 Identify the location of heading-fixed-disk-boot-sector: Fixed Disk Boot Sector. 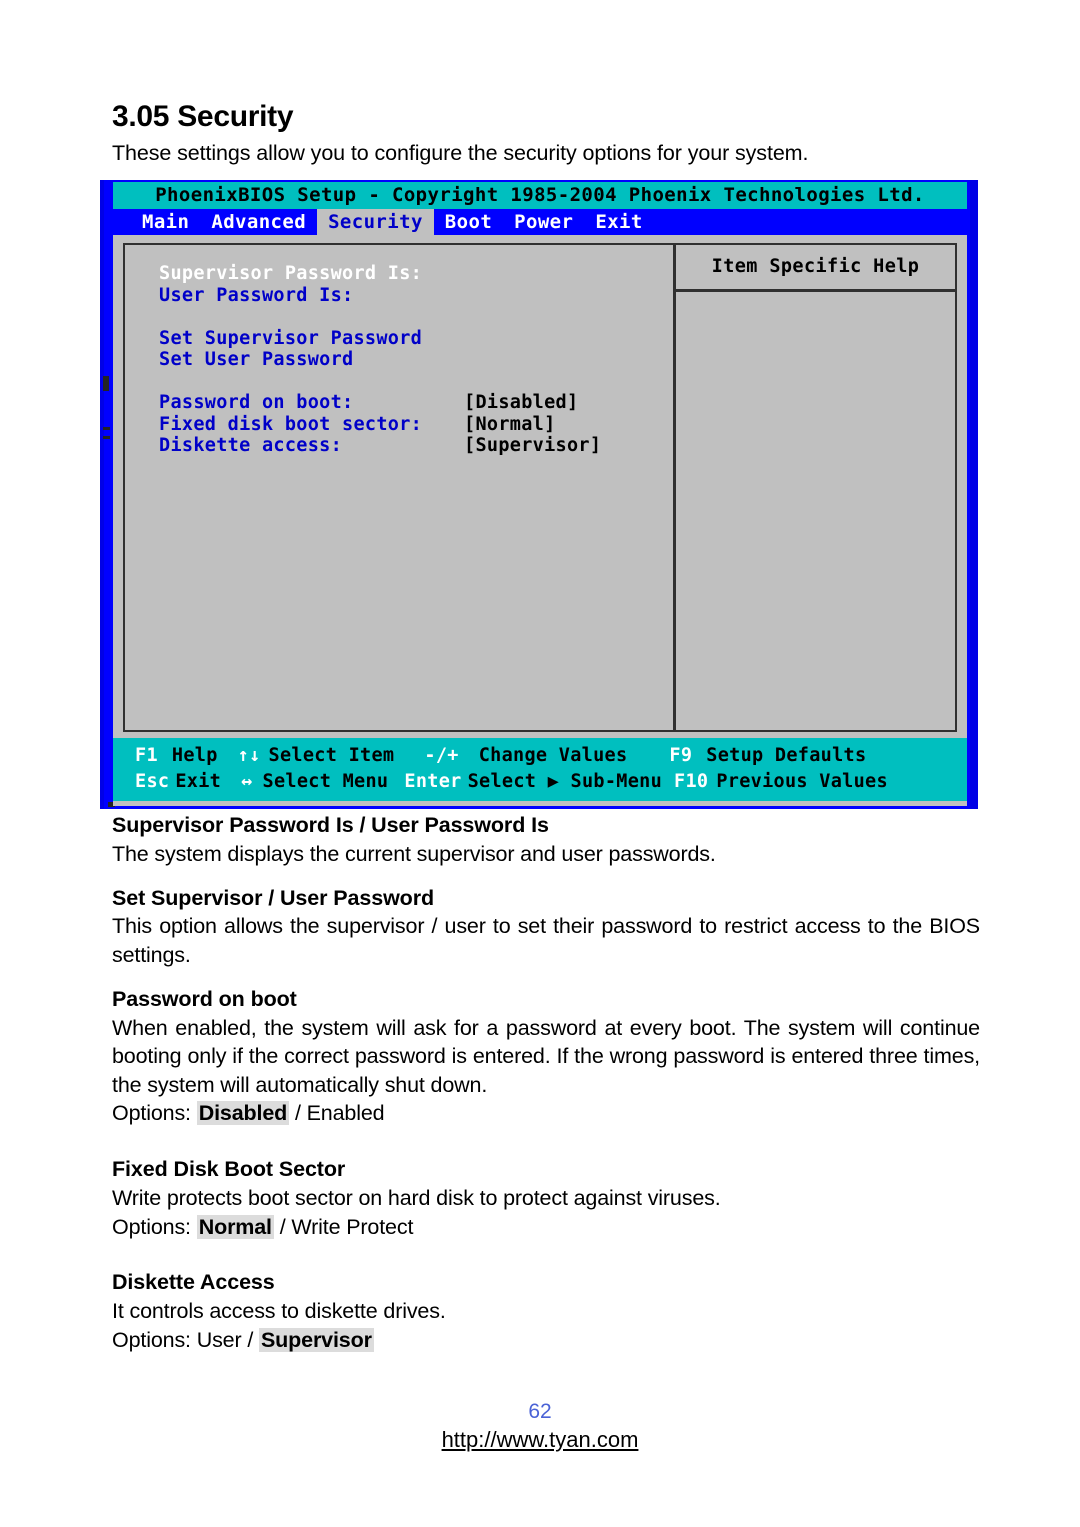
(229, 1168).